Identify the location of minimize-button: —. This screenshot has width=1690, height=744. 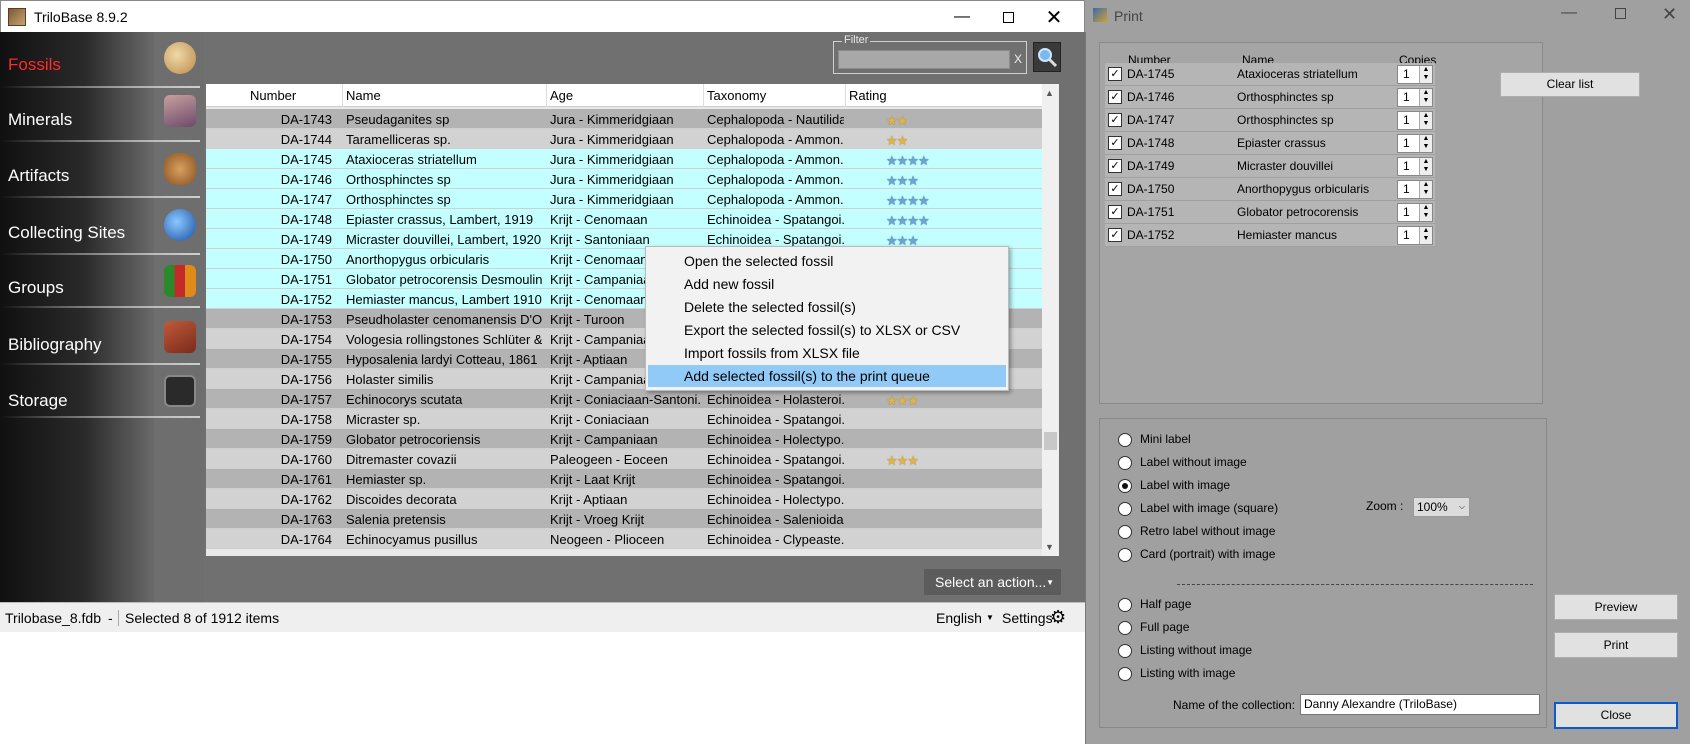
(962, 17).